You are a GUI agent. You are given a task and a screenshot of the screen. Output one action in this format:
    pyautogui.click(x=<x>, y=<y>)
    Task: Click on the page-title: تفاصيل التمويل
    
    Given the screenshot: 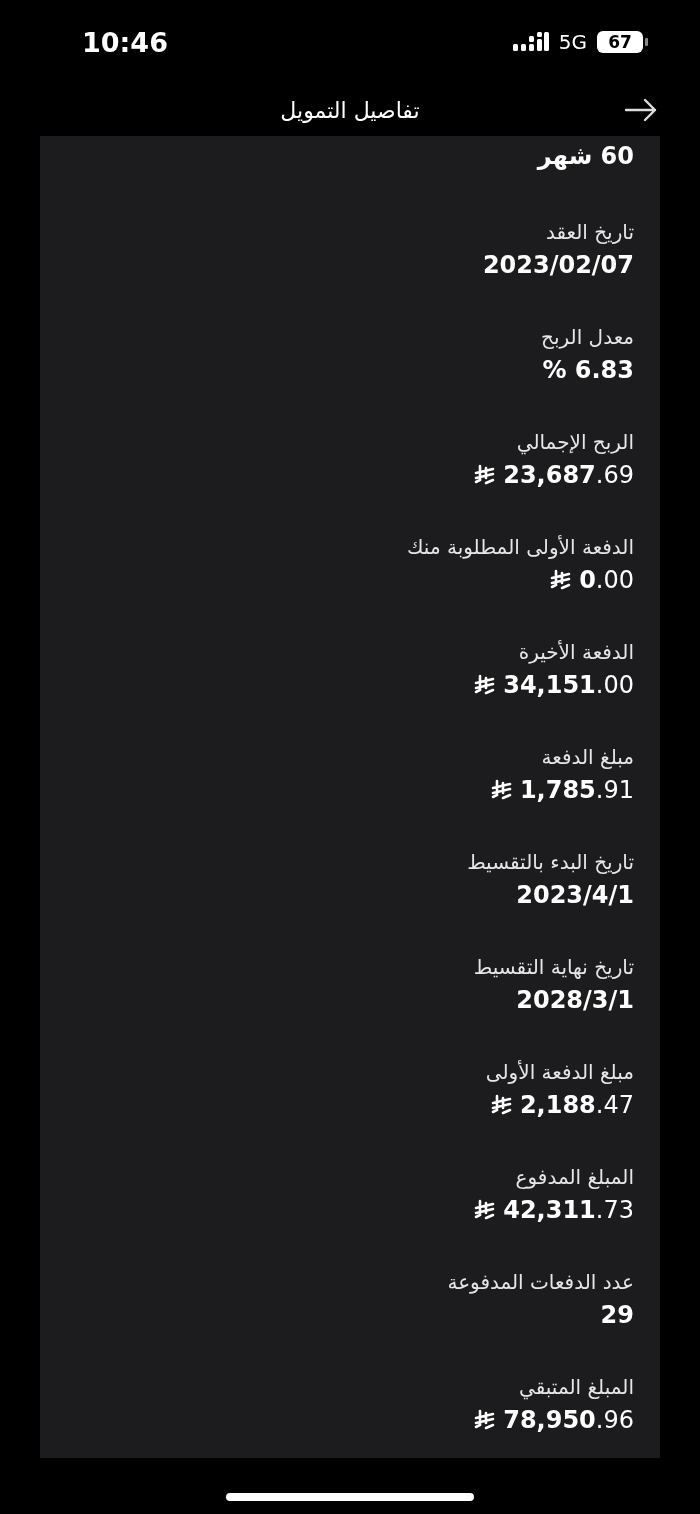 What is the action you would take?
    pyautogui.click(x=350, y=110)
    